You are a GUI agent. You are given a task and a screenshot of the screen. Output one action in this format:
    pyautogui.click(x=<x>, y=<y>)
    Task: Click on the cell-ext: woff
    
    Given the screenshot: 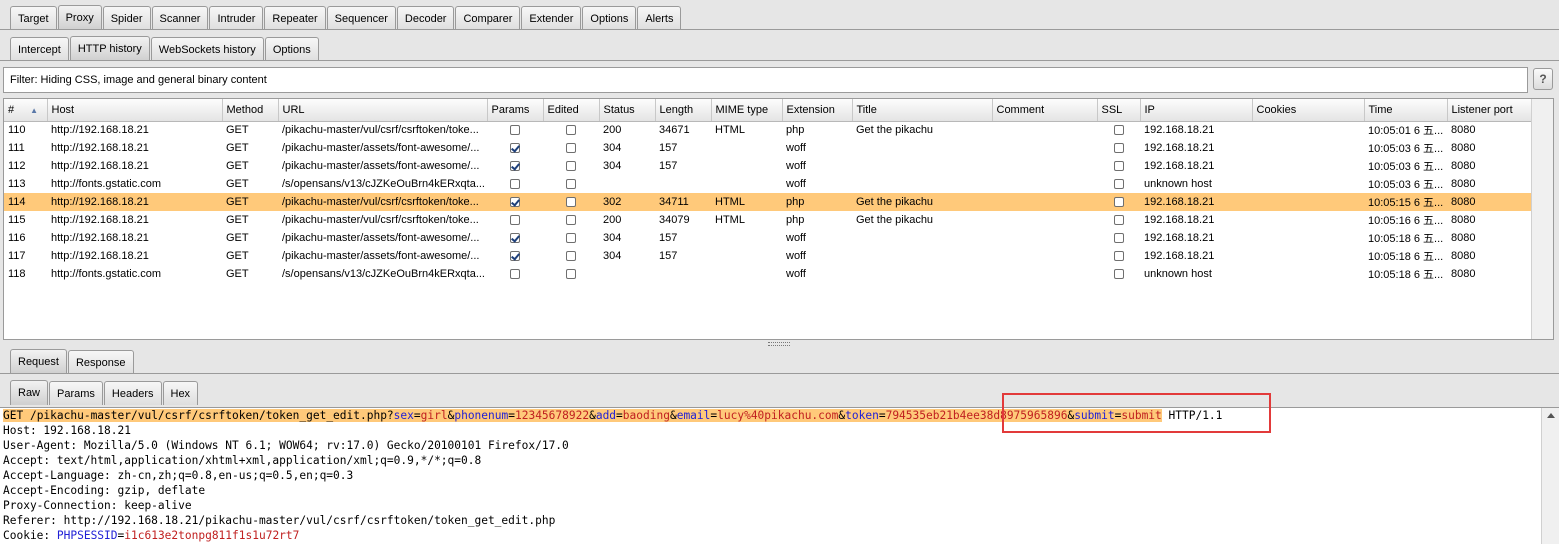 What is the action you would take?
    pyautogui.click(x=796, y=184)
    